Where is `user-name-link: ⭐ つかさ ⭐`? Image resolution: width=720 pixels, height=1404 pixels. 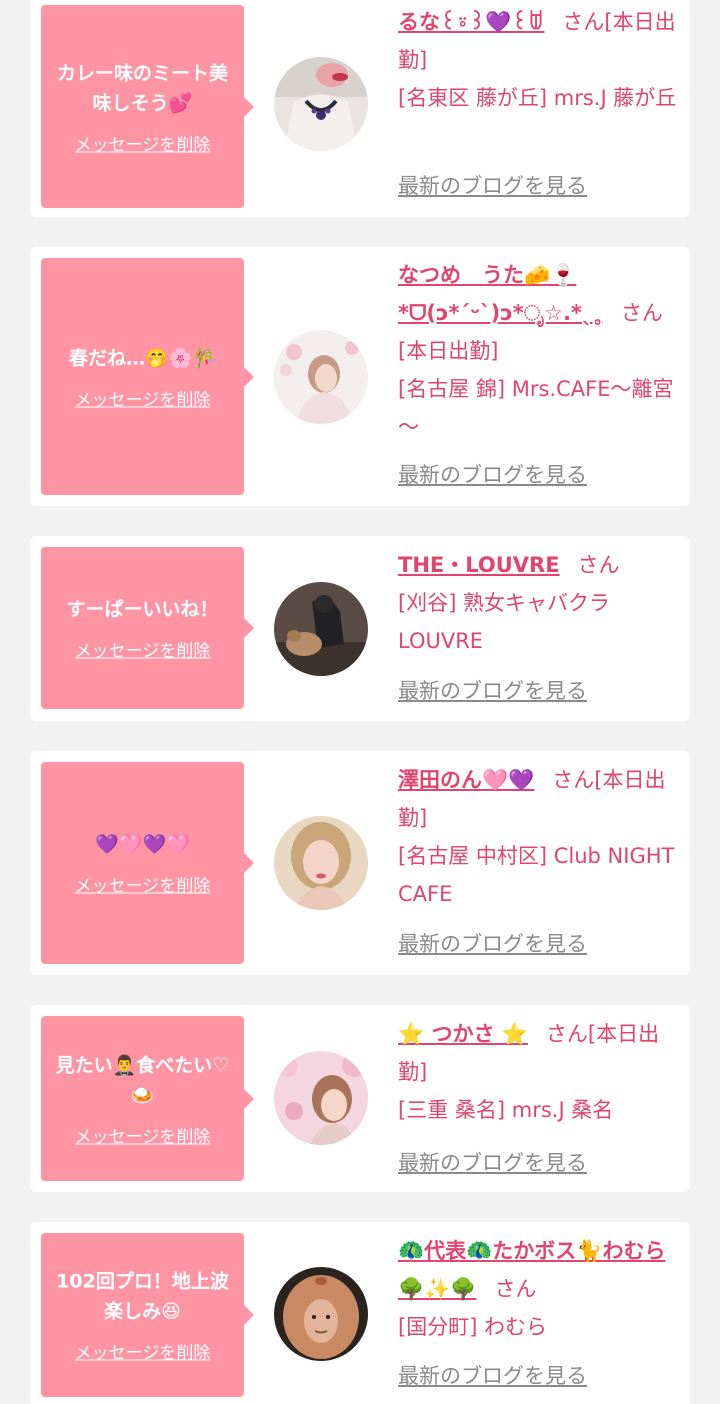
user-name-link: ⭐ つかさ ⭐ is located at coordinates (463, 1034).